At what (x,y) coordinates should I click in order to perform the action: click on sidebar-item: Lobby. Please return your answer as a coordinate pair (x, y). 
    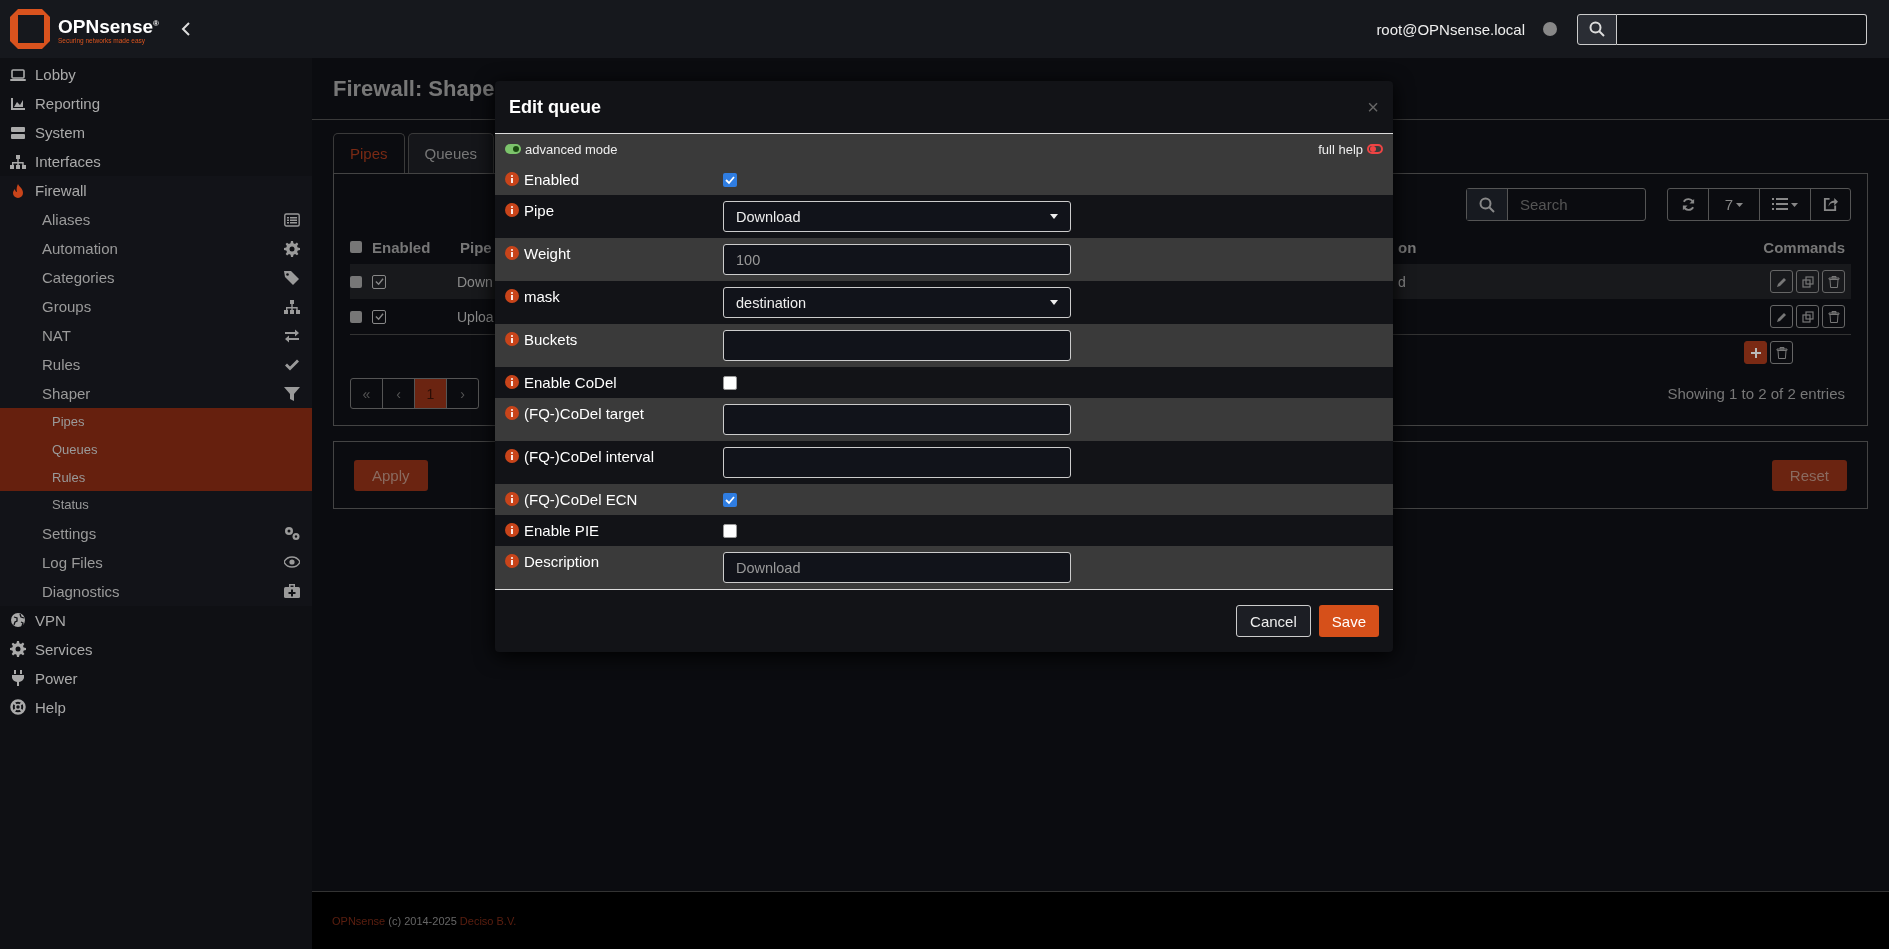
    Looking at the image, I should click on (156, 74).